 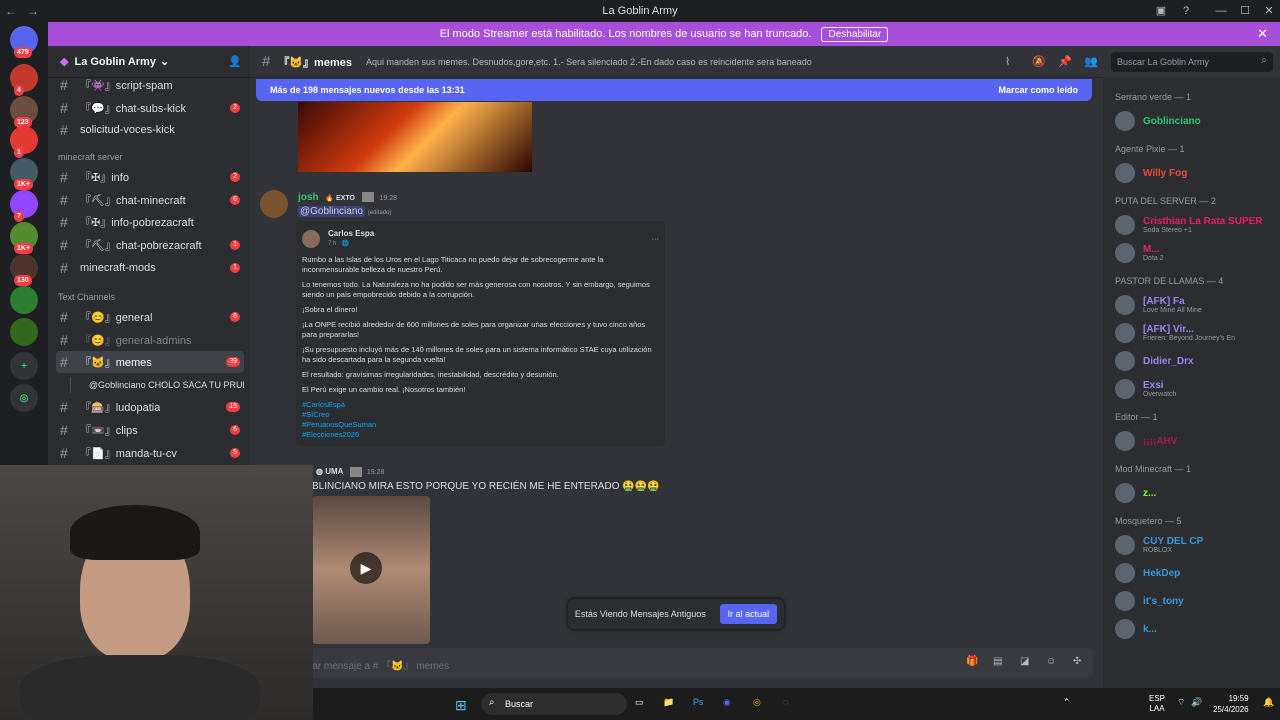 I want to click on server-icon-2: 123, so click(x=24, y=112).